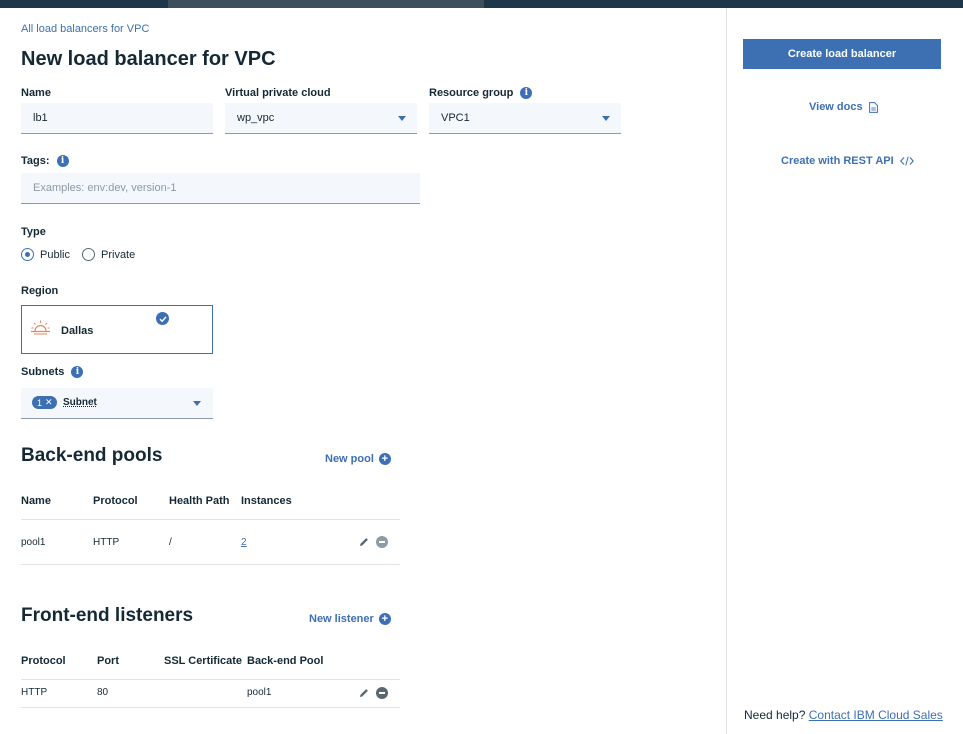 The width and height of the screenshot is (963, 734). I want to click on contact-sales-link: Contact IBM Cloud Sales, so click(876, 715).